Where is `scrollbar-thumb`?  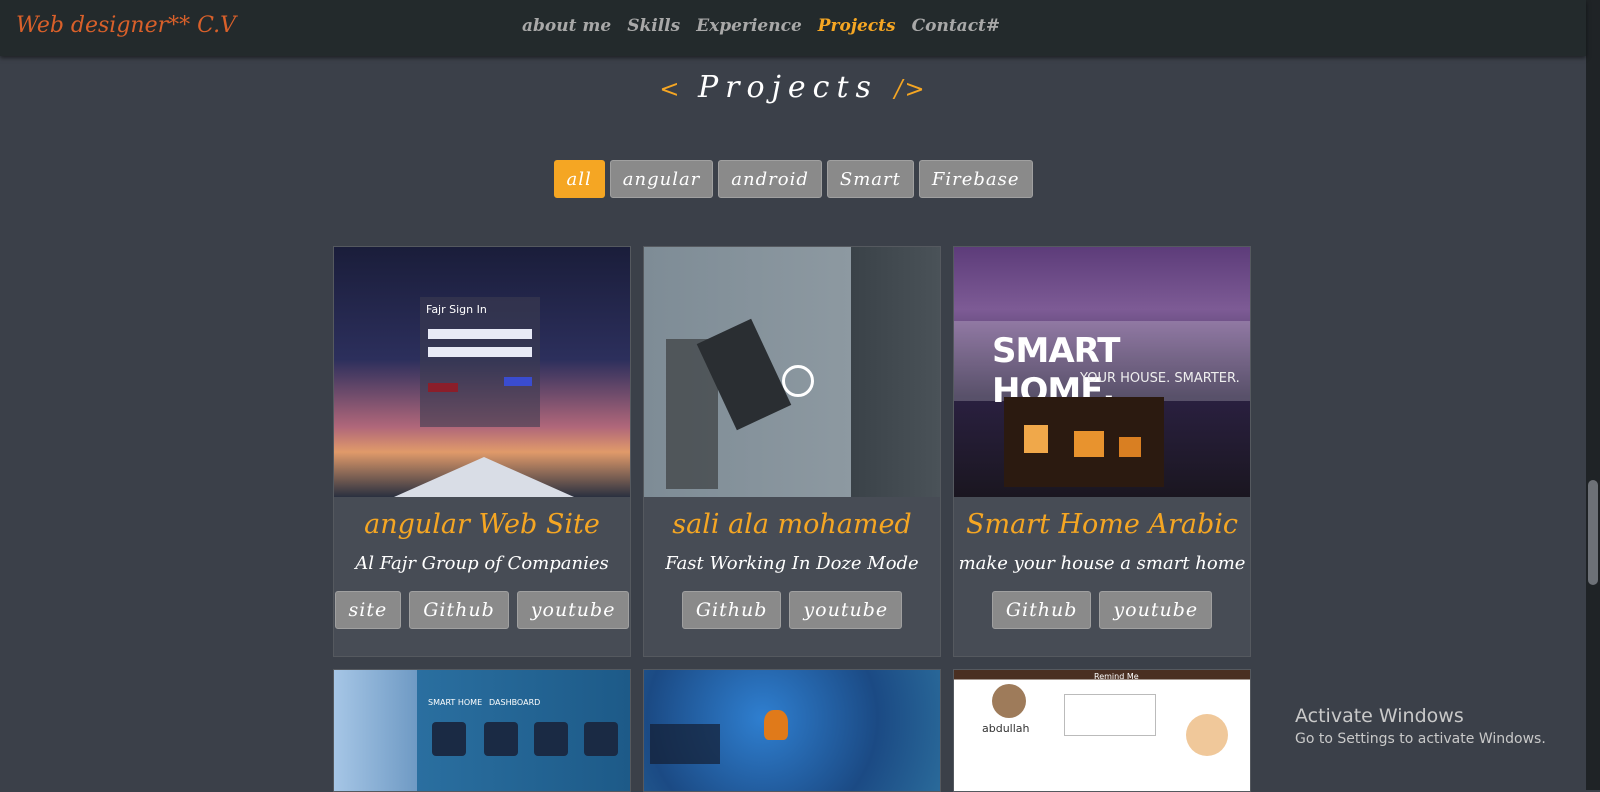 scrollbar-thumb is located at coordinates (1593, 532).